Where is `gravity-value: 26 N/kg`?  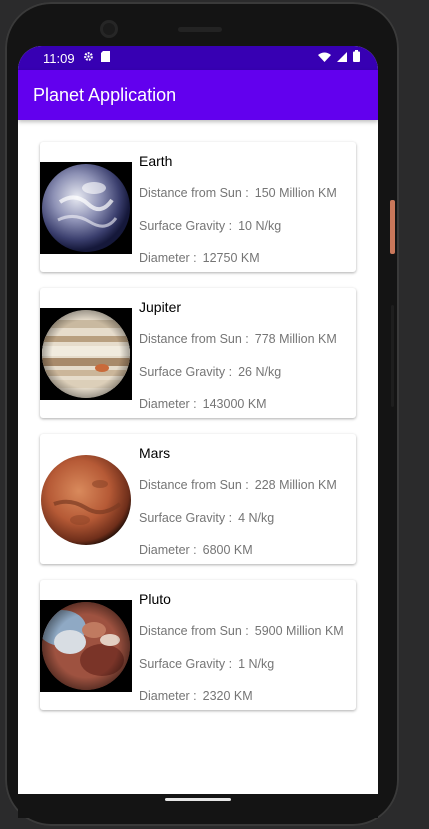 gravity-value: 26 N/kg is located at coordinates (260, 372).